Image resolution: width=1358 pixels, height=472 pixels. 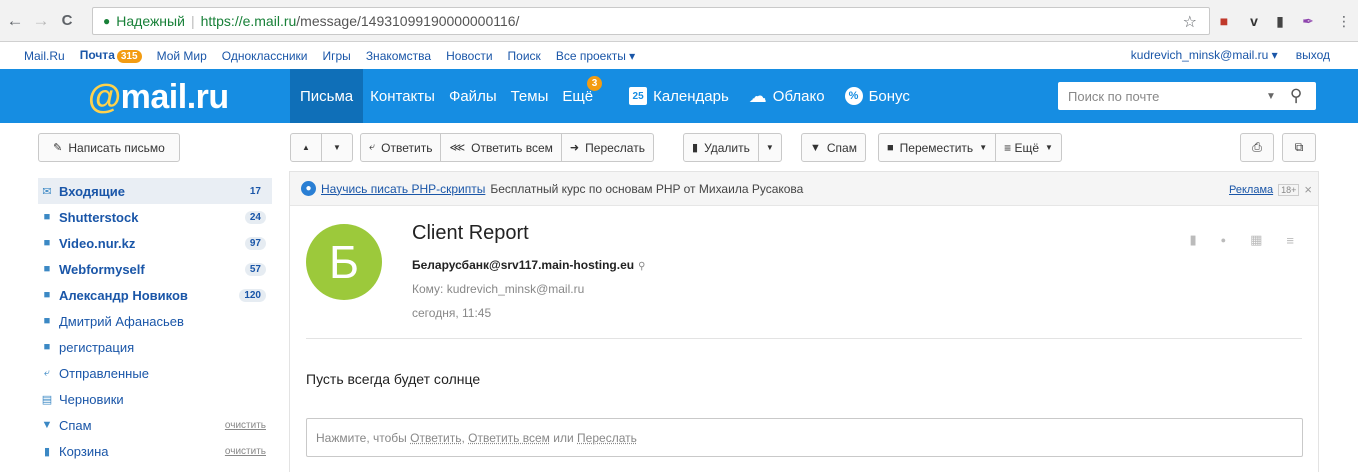 What do you see at coordinates (155, 425) in the screenshot?
I see `folder-spam: ▼ Спам очистить` at bounding box center [155, 425].